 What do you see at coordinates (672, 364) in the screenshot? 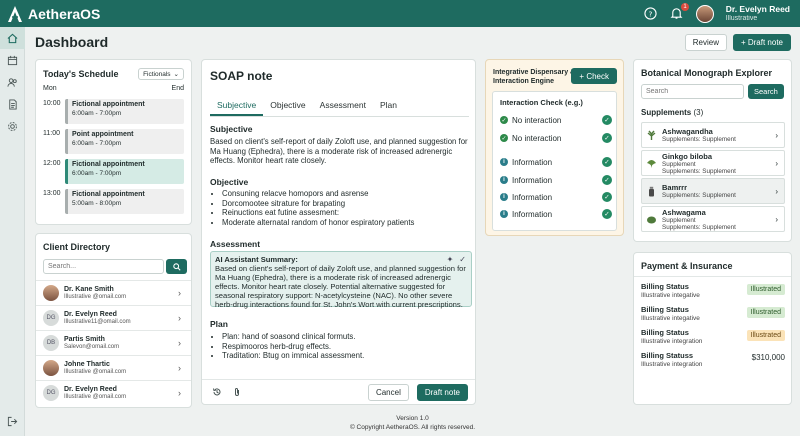
I see `billing-sub: Illustrative integration` at bounding box center [672, 364].